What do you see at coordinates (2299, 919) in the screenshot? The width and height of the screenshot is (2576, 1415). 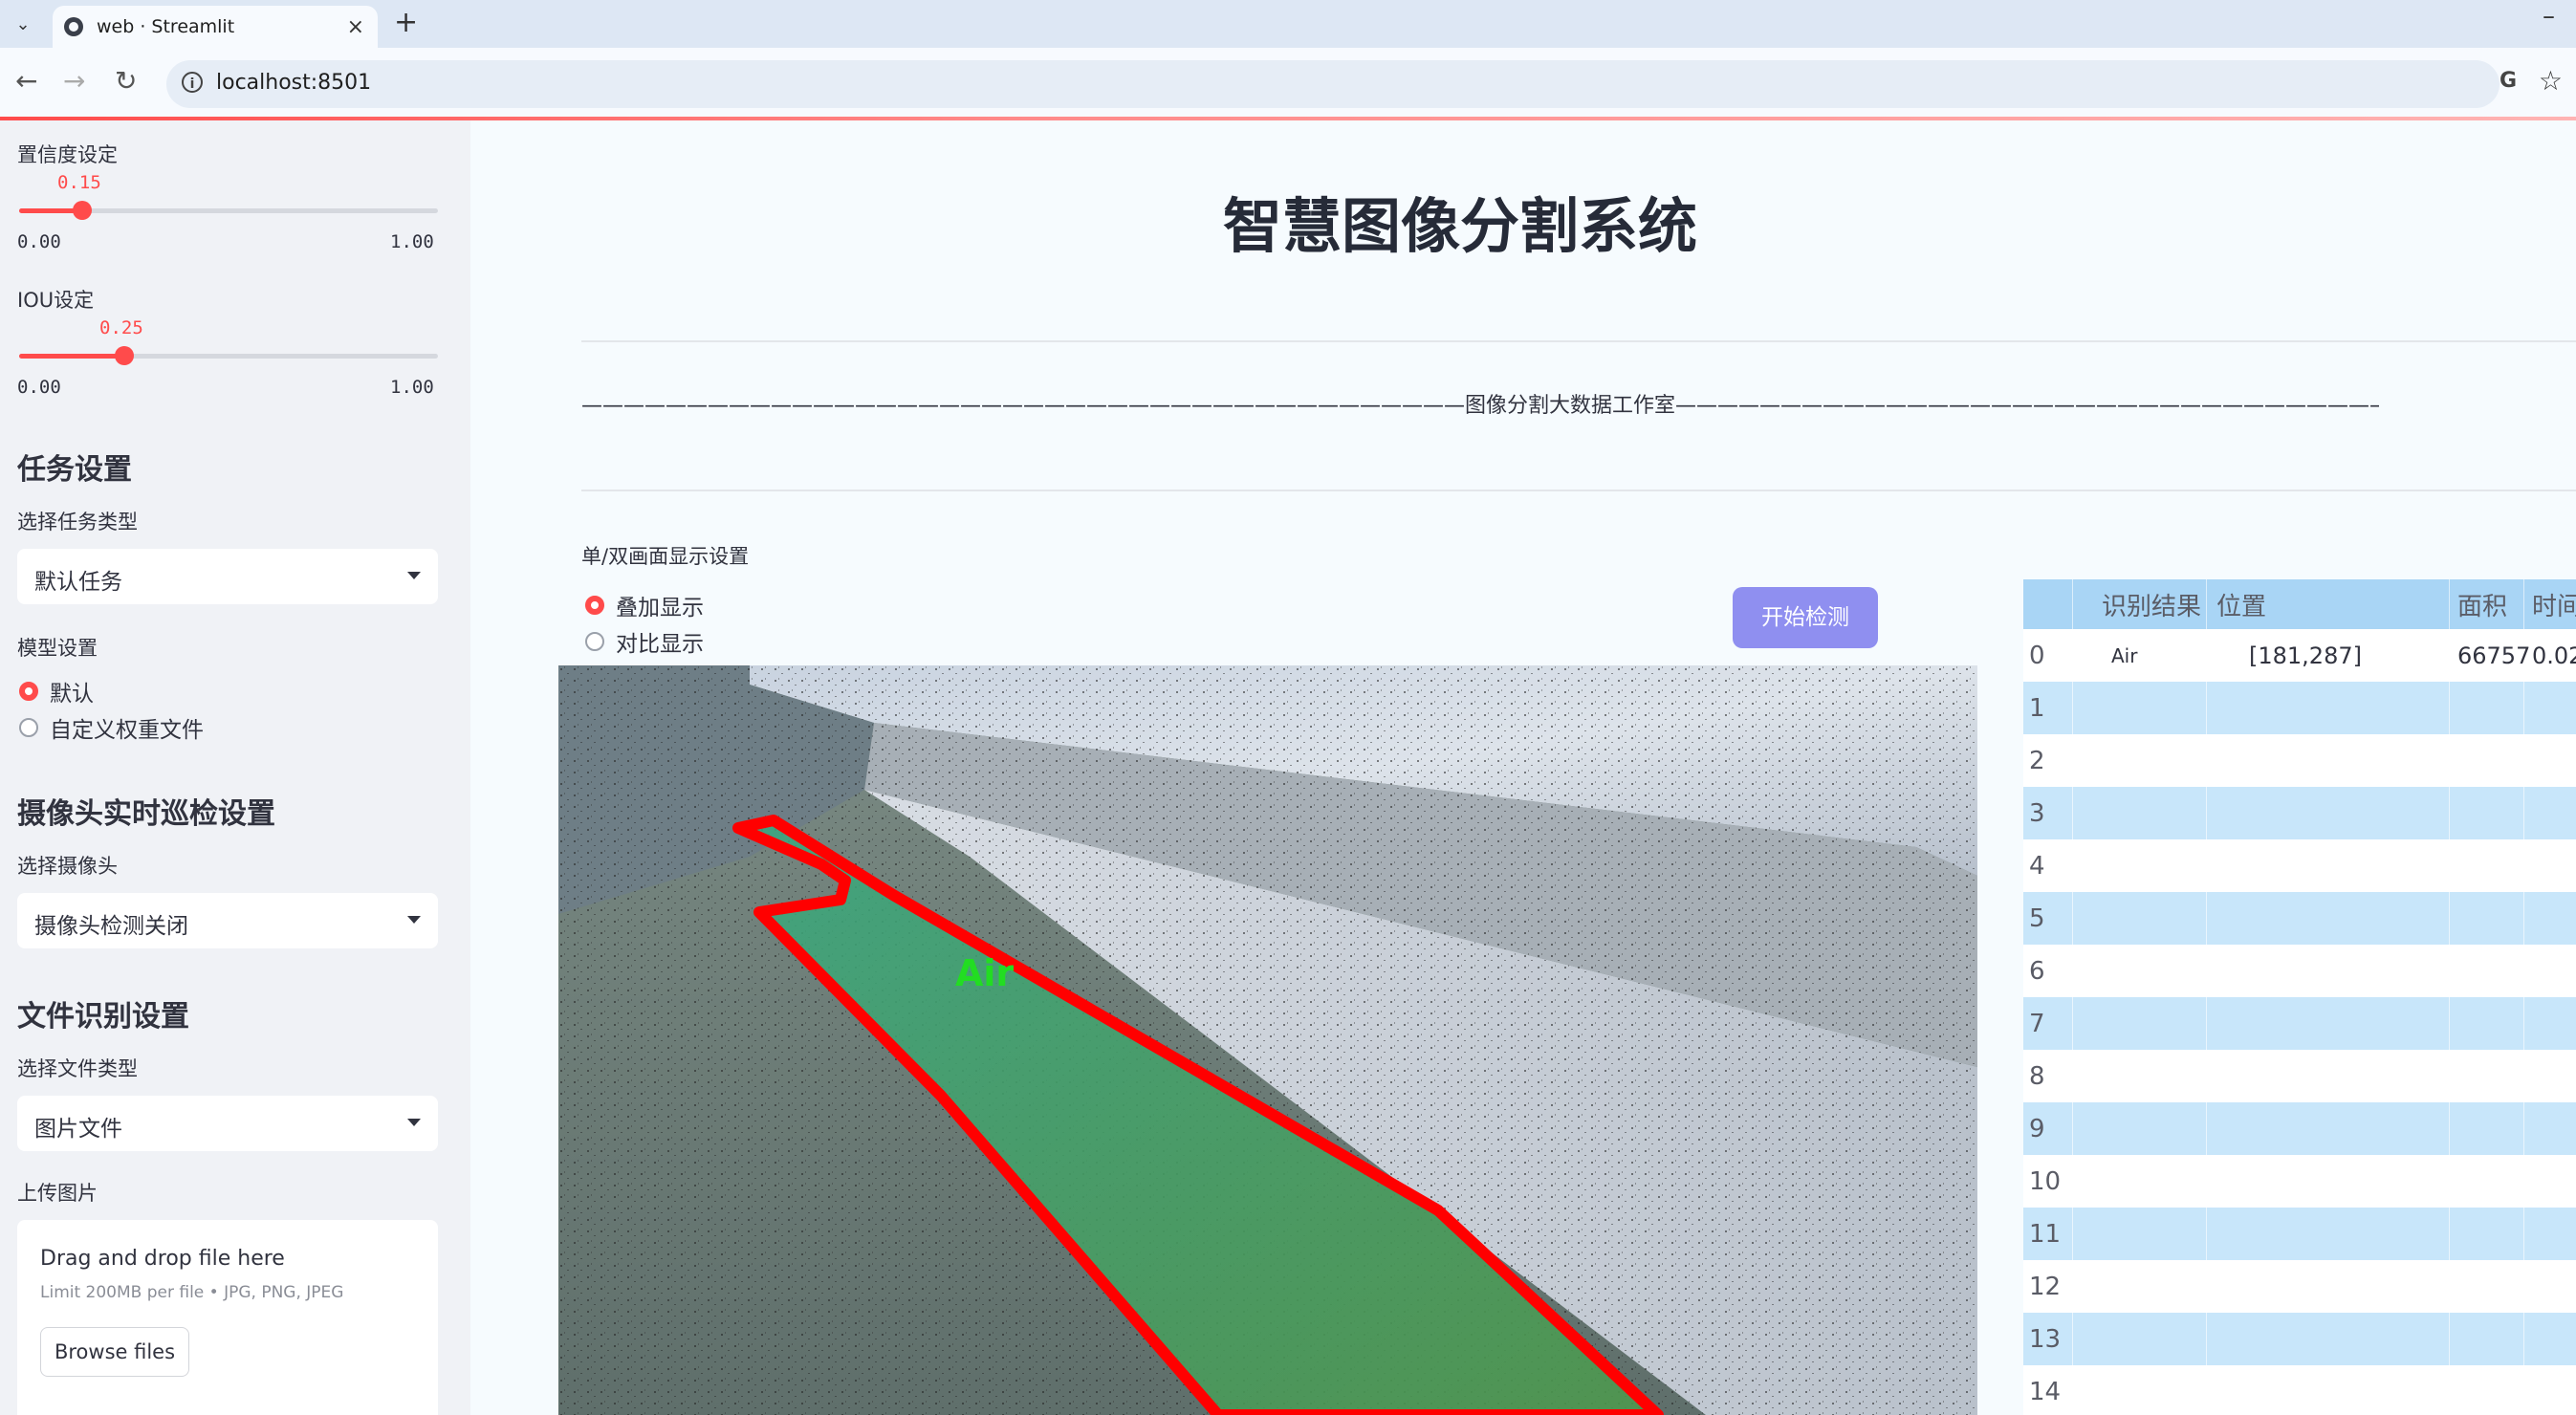 I see `table-row: 5` at bounding box center [2299, 919].